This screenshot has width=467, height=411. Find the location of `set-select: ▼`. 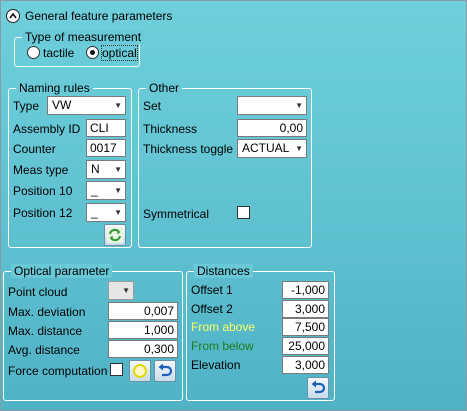

set-select: ▼ is located at coordinates (272, 105).